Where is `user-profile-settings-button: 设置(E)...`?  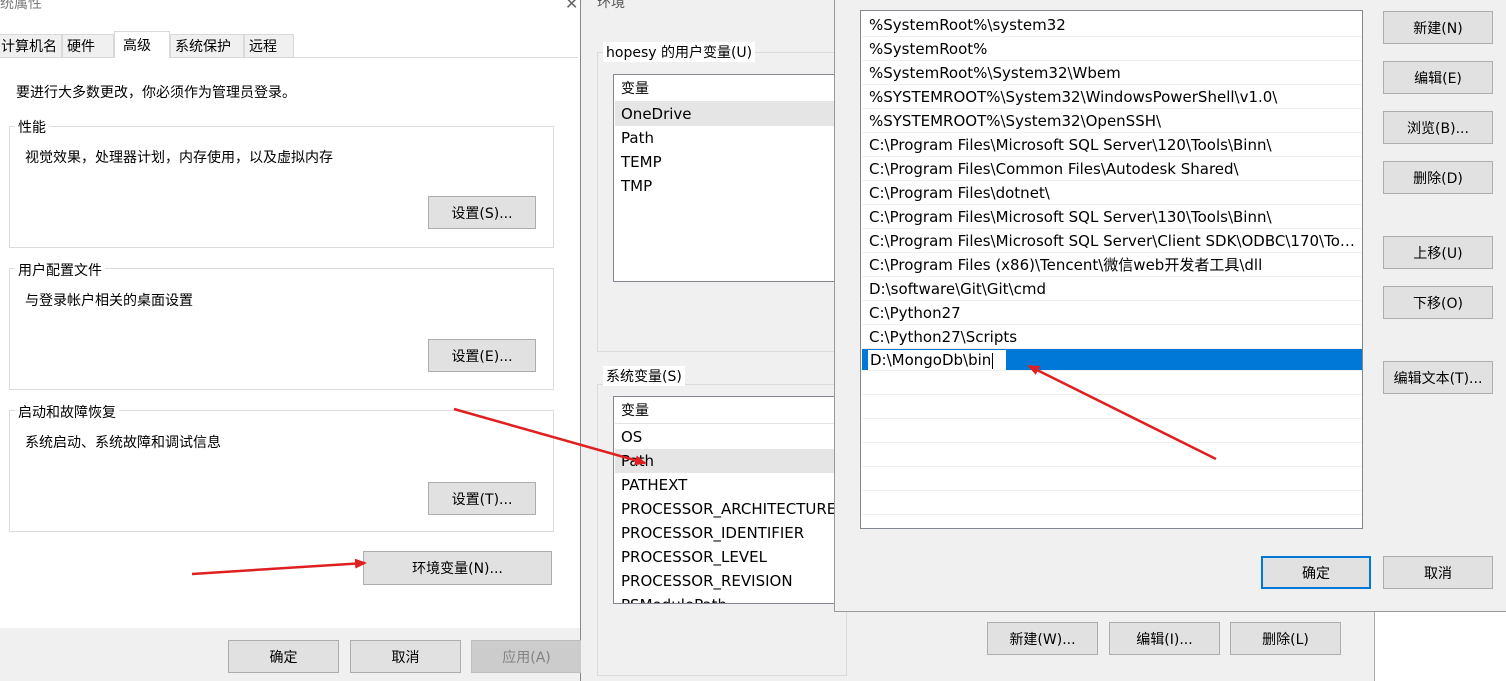
user-profile-settings-button: 设置(E)... is located at coordinates (482, 355).